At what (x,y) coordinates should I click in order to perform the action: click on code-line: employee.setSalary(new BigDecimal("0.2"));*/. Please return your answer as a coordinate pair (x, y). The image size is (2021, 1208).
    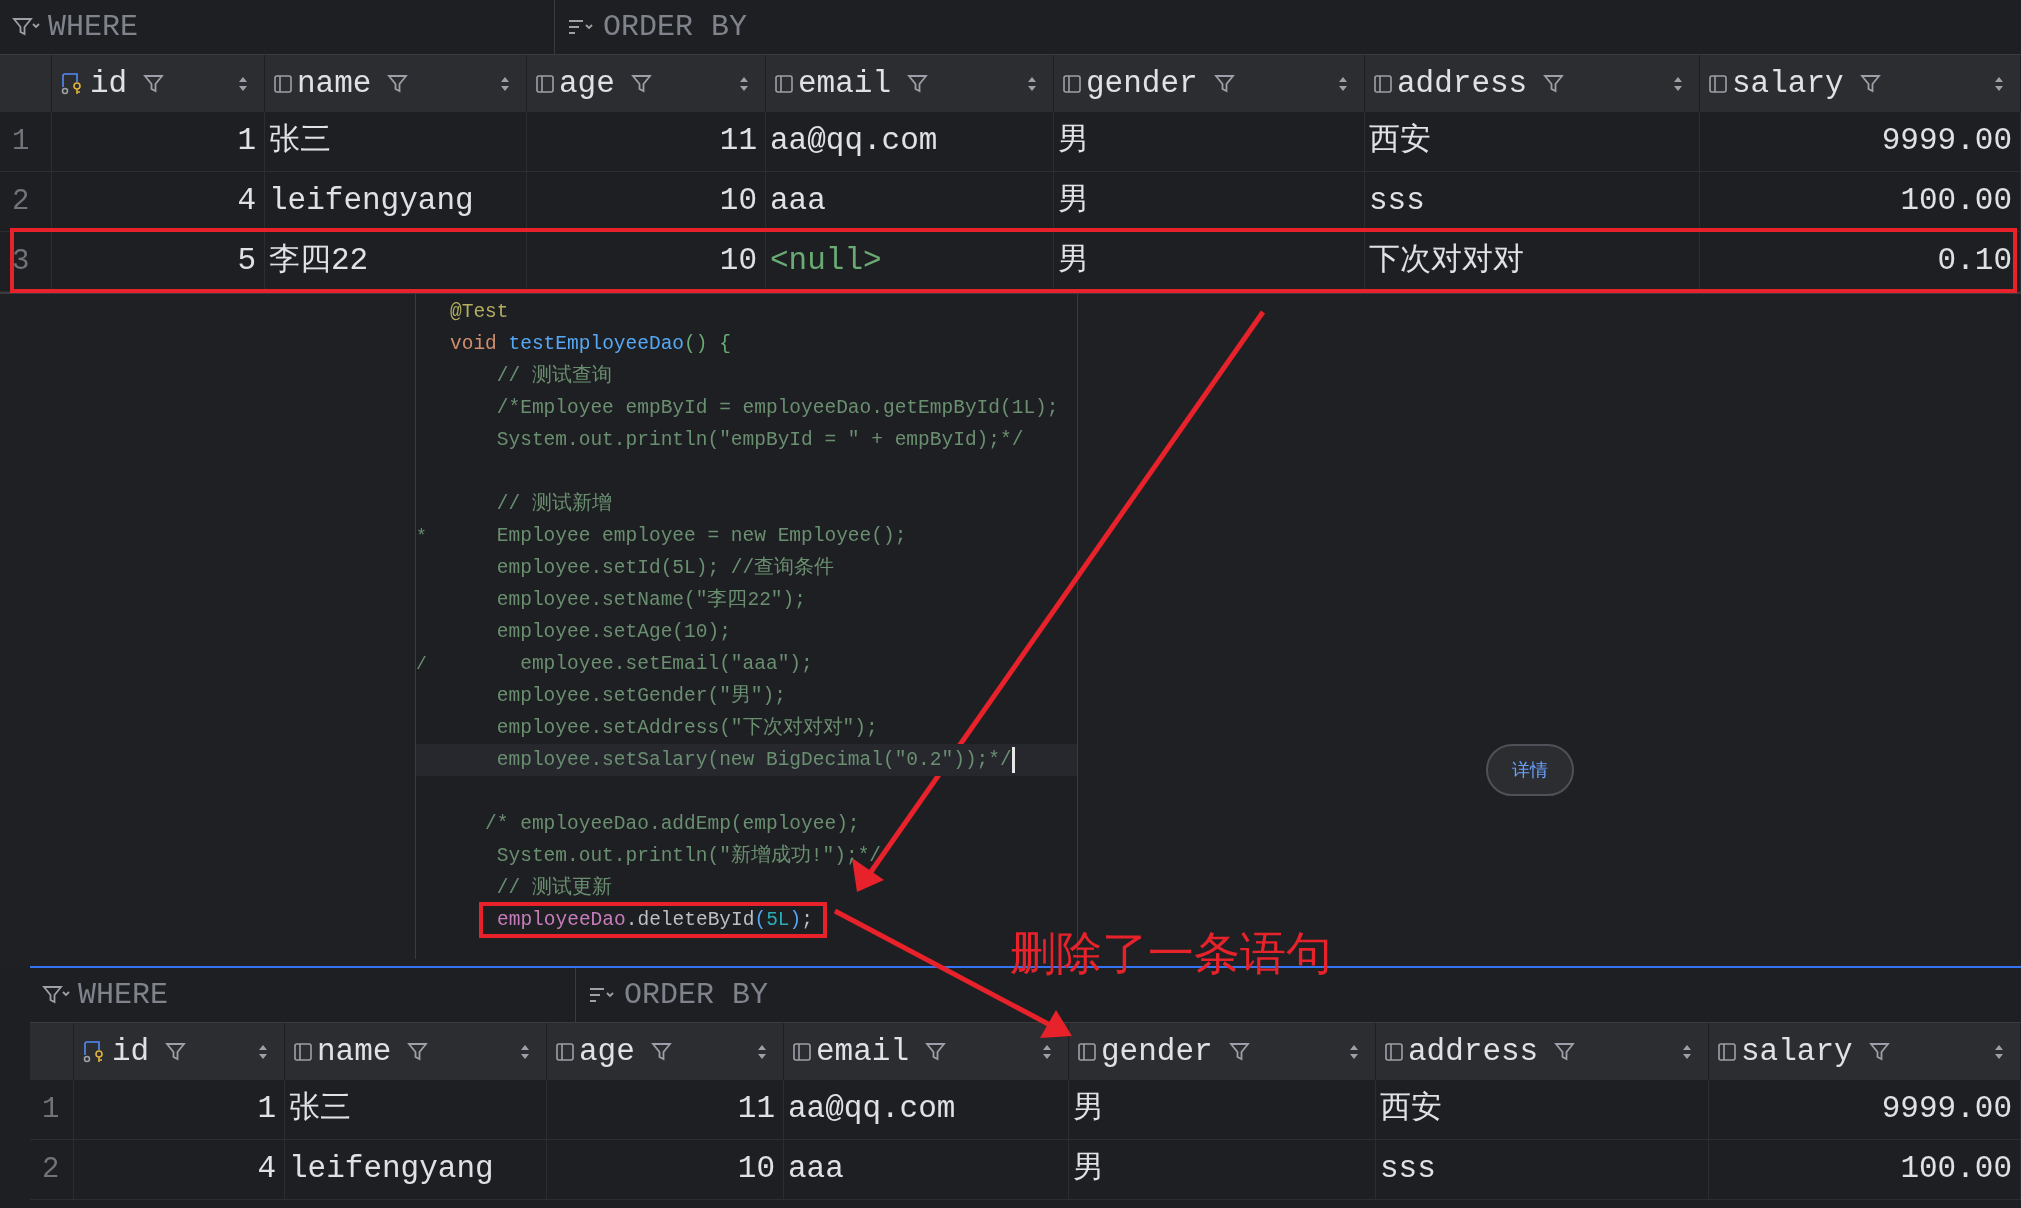
    Looking at the image, I should click on (753, 760).